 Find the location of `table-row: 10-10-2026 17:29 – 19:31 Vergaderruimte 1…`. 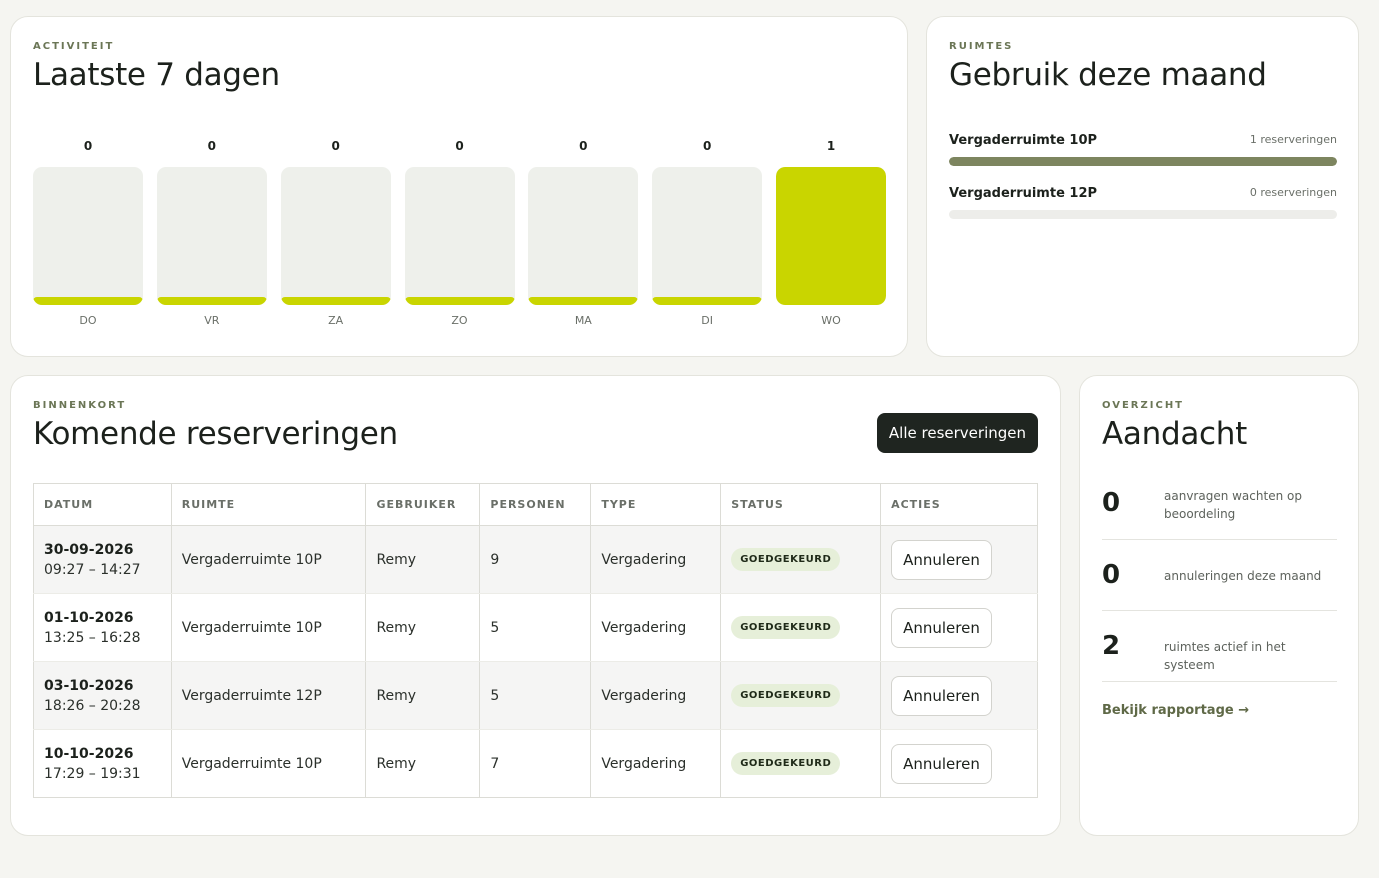

table-row: 10-10-2026 17:29 – 19:31 Vergaderruimte 1… is located at coordinates (535, 763).